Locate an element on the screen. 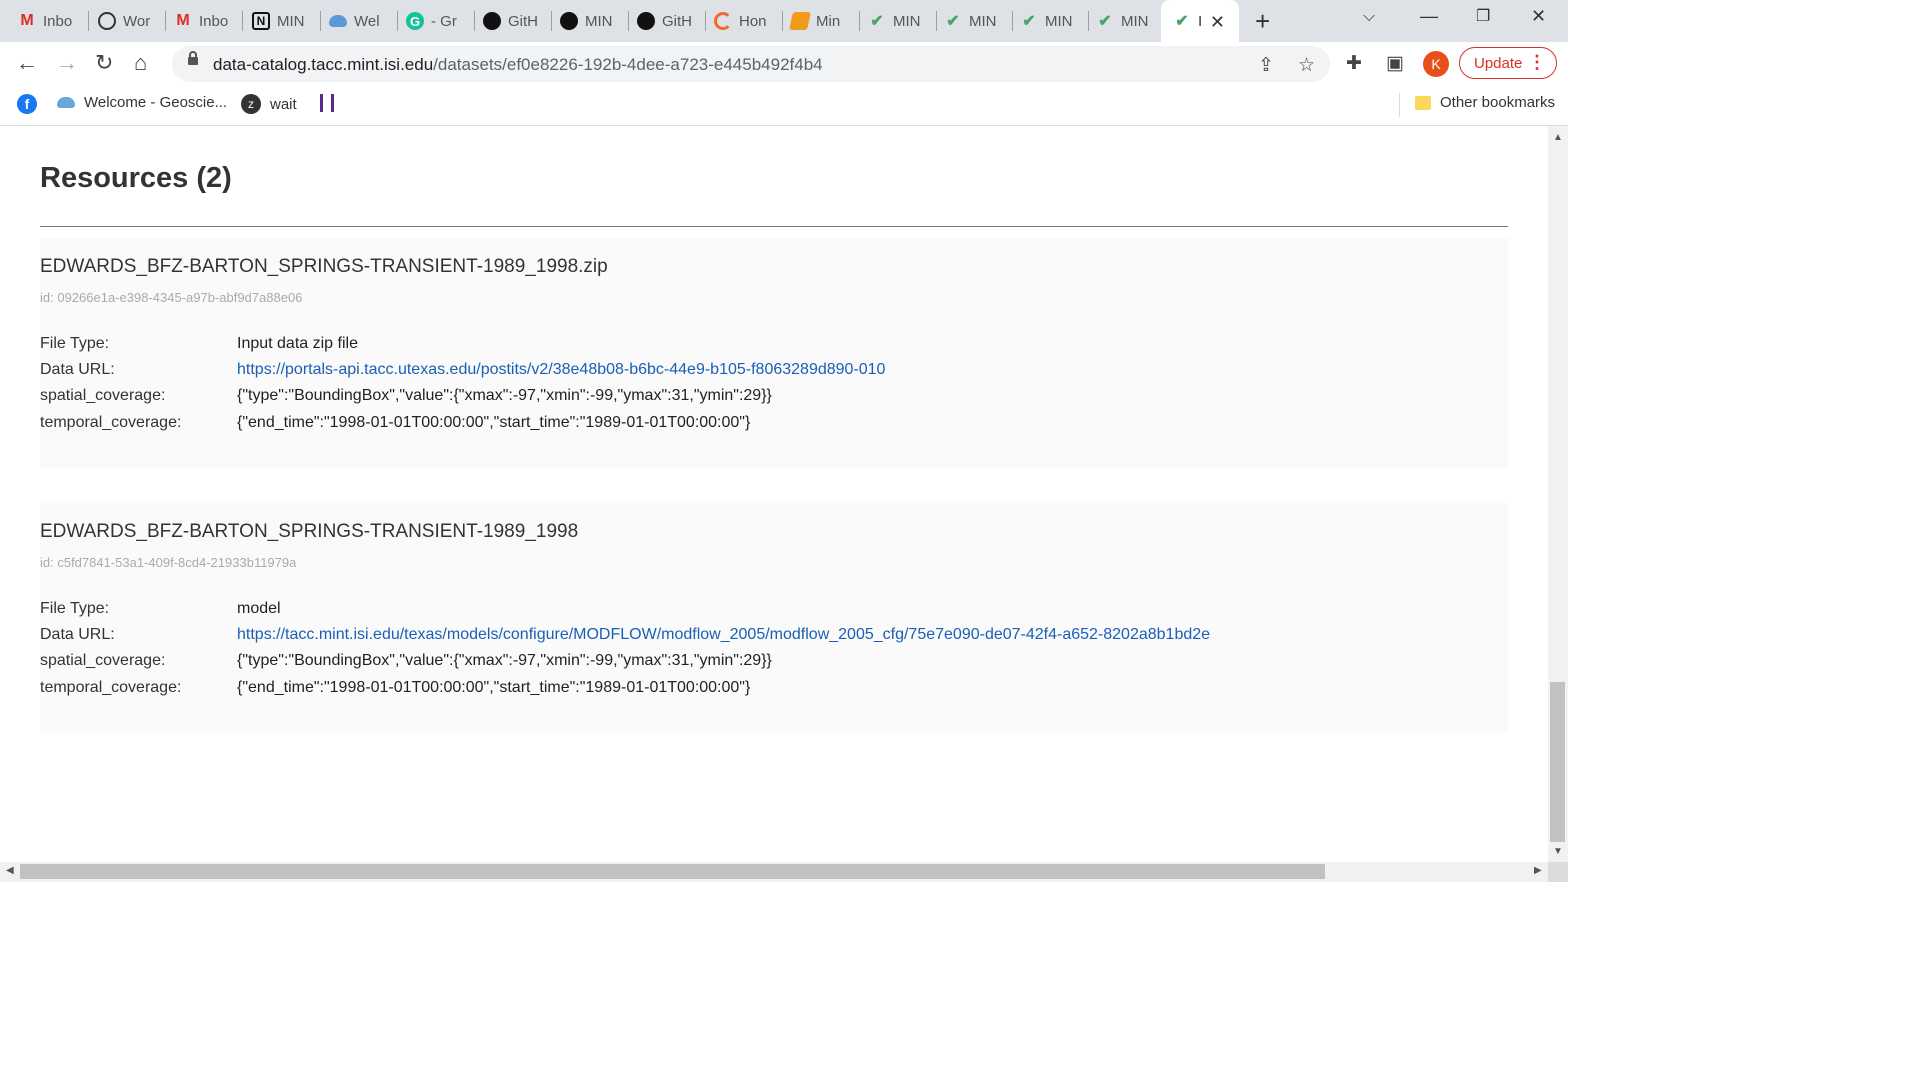 This screenshot has height=1080, width=1920. vertical-scrollbar: ▲ ▼ is located at coordinates (1558, 494).